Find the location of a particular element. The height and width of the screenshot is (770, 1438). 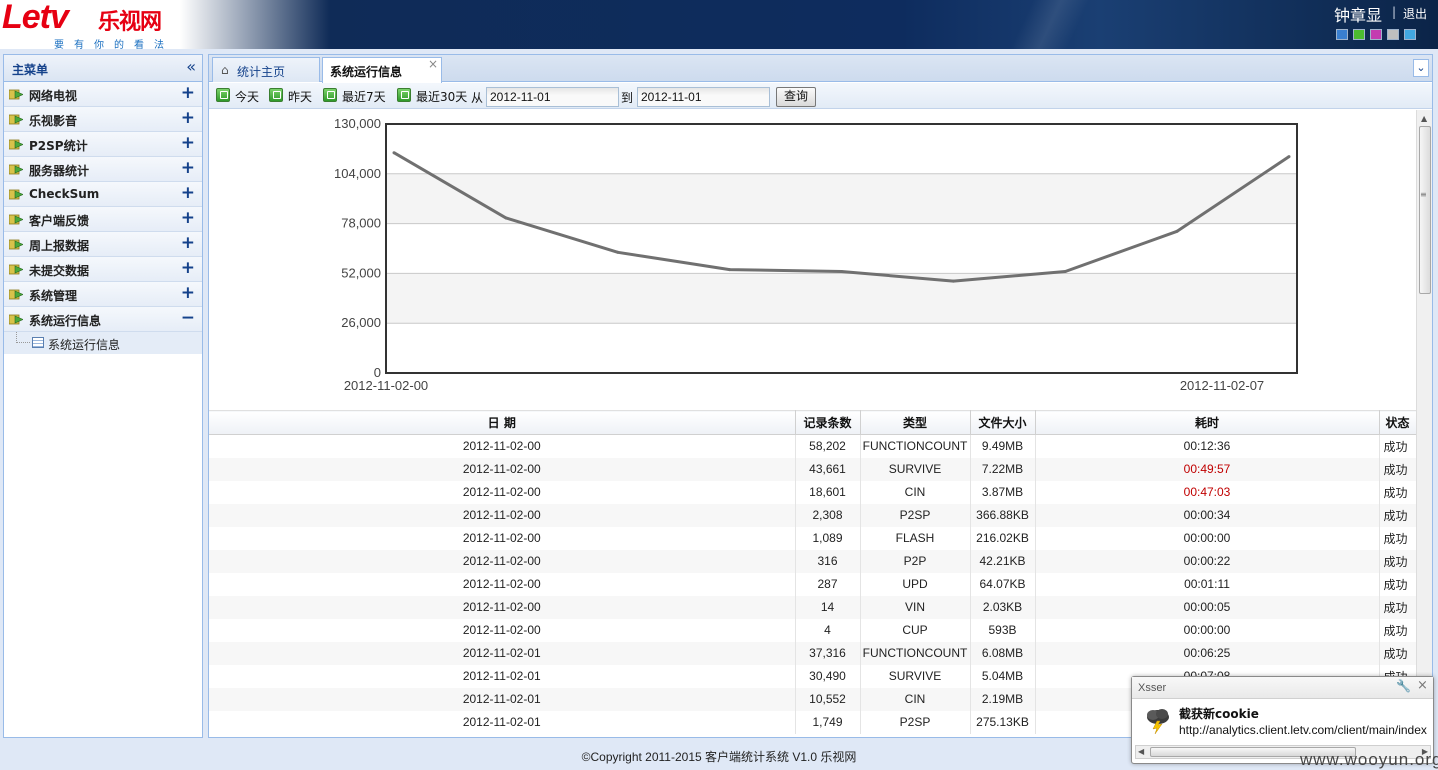

notification-header: Xsser 🔧 × is located at coordinates (1282, 688).